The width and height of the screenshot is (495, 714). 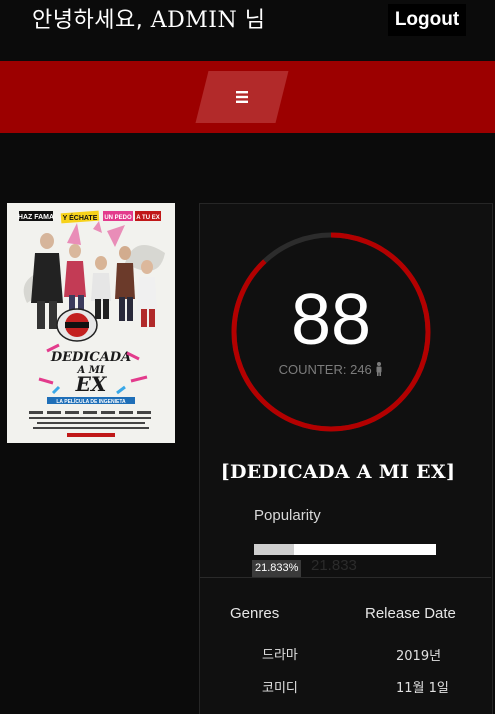 I want to click on view-counter: COUNTER: 246, so click(x=331, y=369).